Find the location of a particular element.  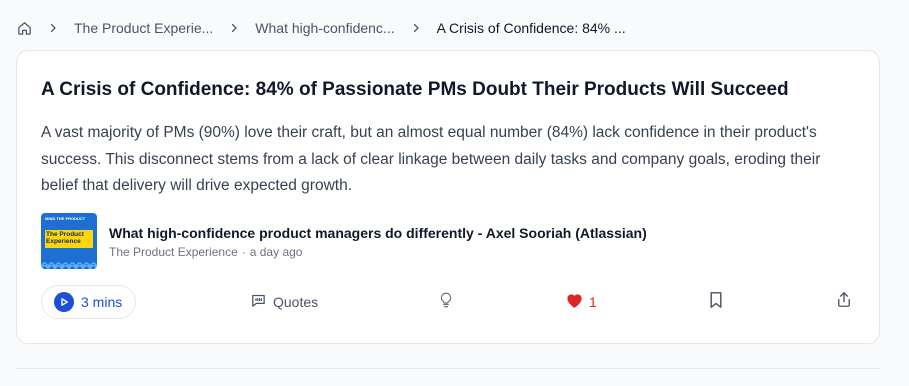

lightbulb-button is located at coordinates (446, 302).